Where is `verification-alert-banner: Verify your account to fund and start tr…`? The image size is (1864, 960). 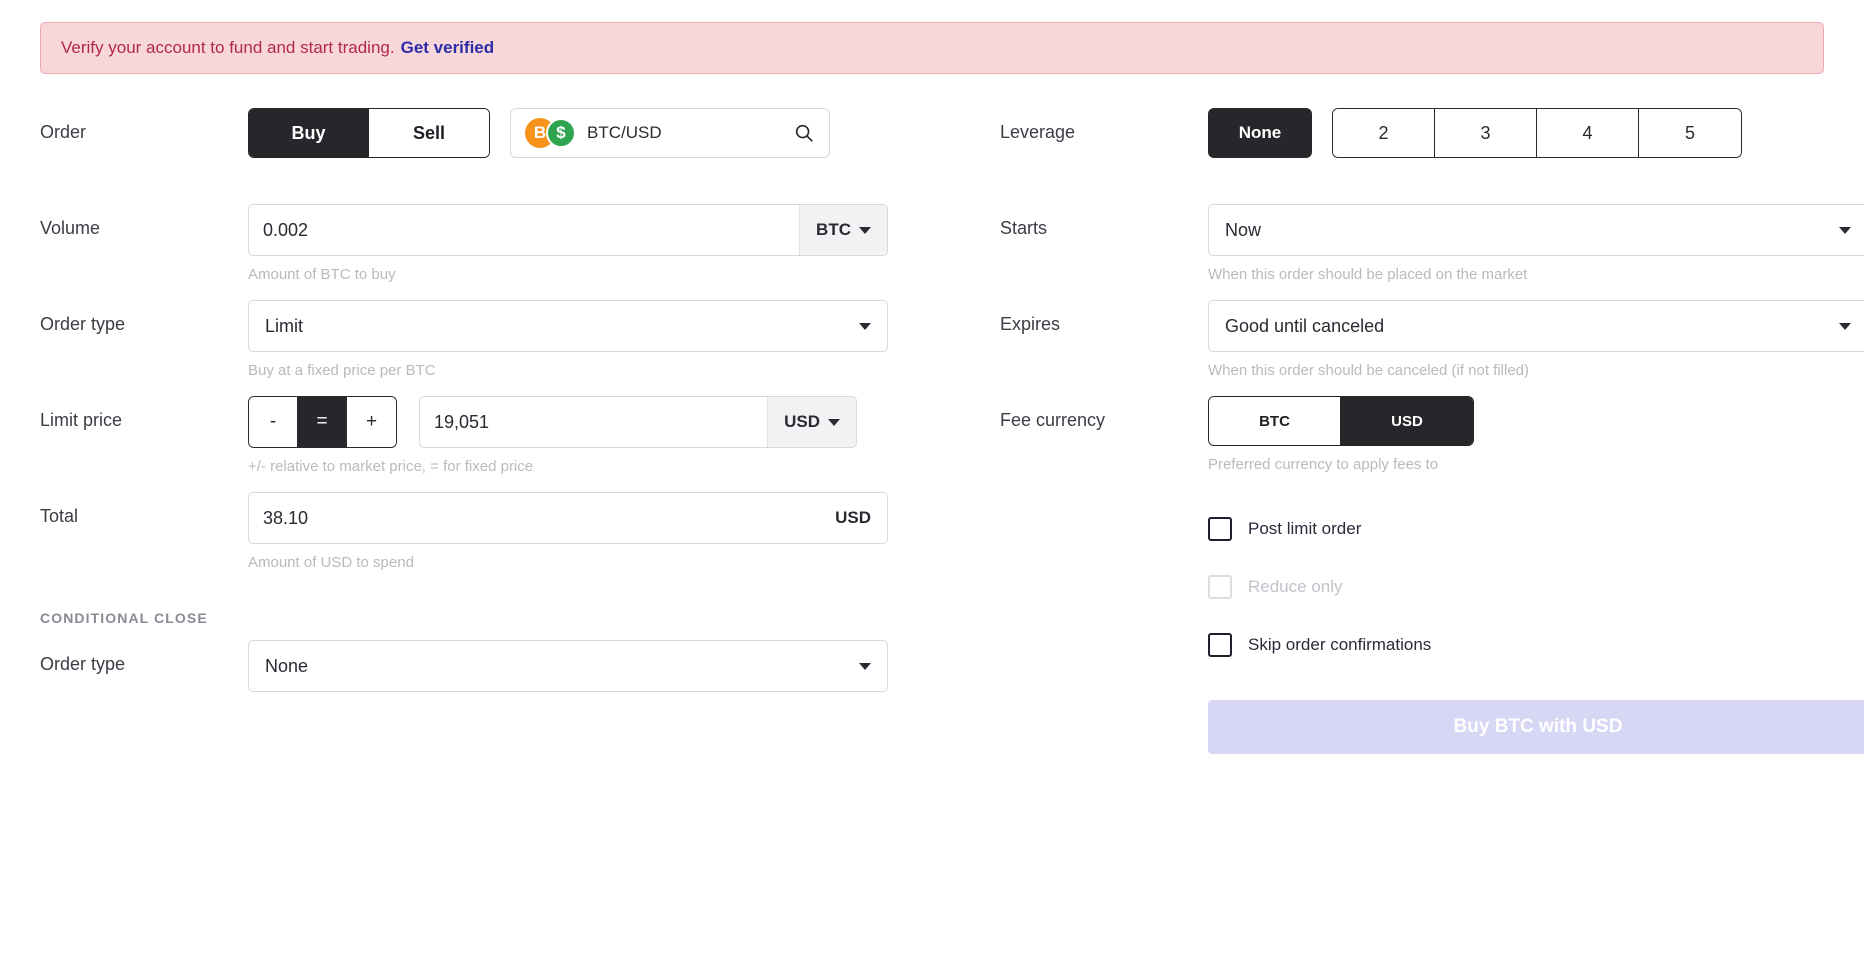 verification-alert-banner: Verify your account to fund and start tr… is located at coordinates (932, 48).